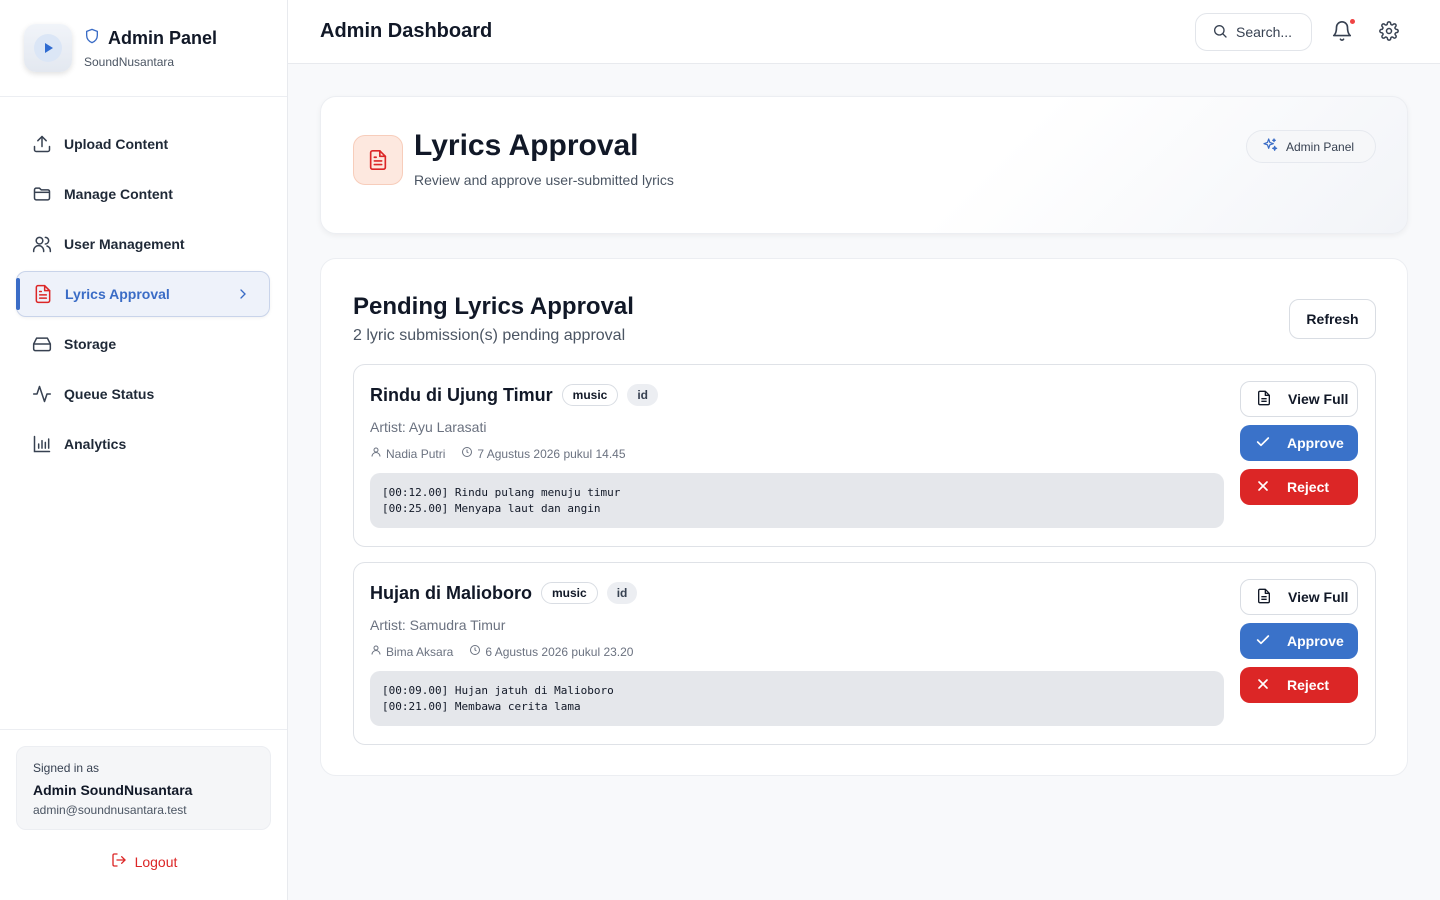 This screenshot has width=1440, height=900. I want to click on panel-subtitle: 2 lyric submission(s) pending approval, so click(489, 335).